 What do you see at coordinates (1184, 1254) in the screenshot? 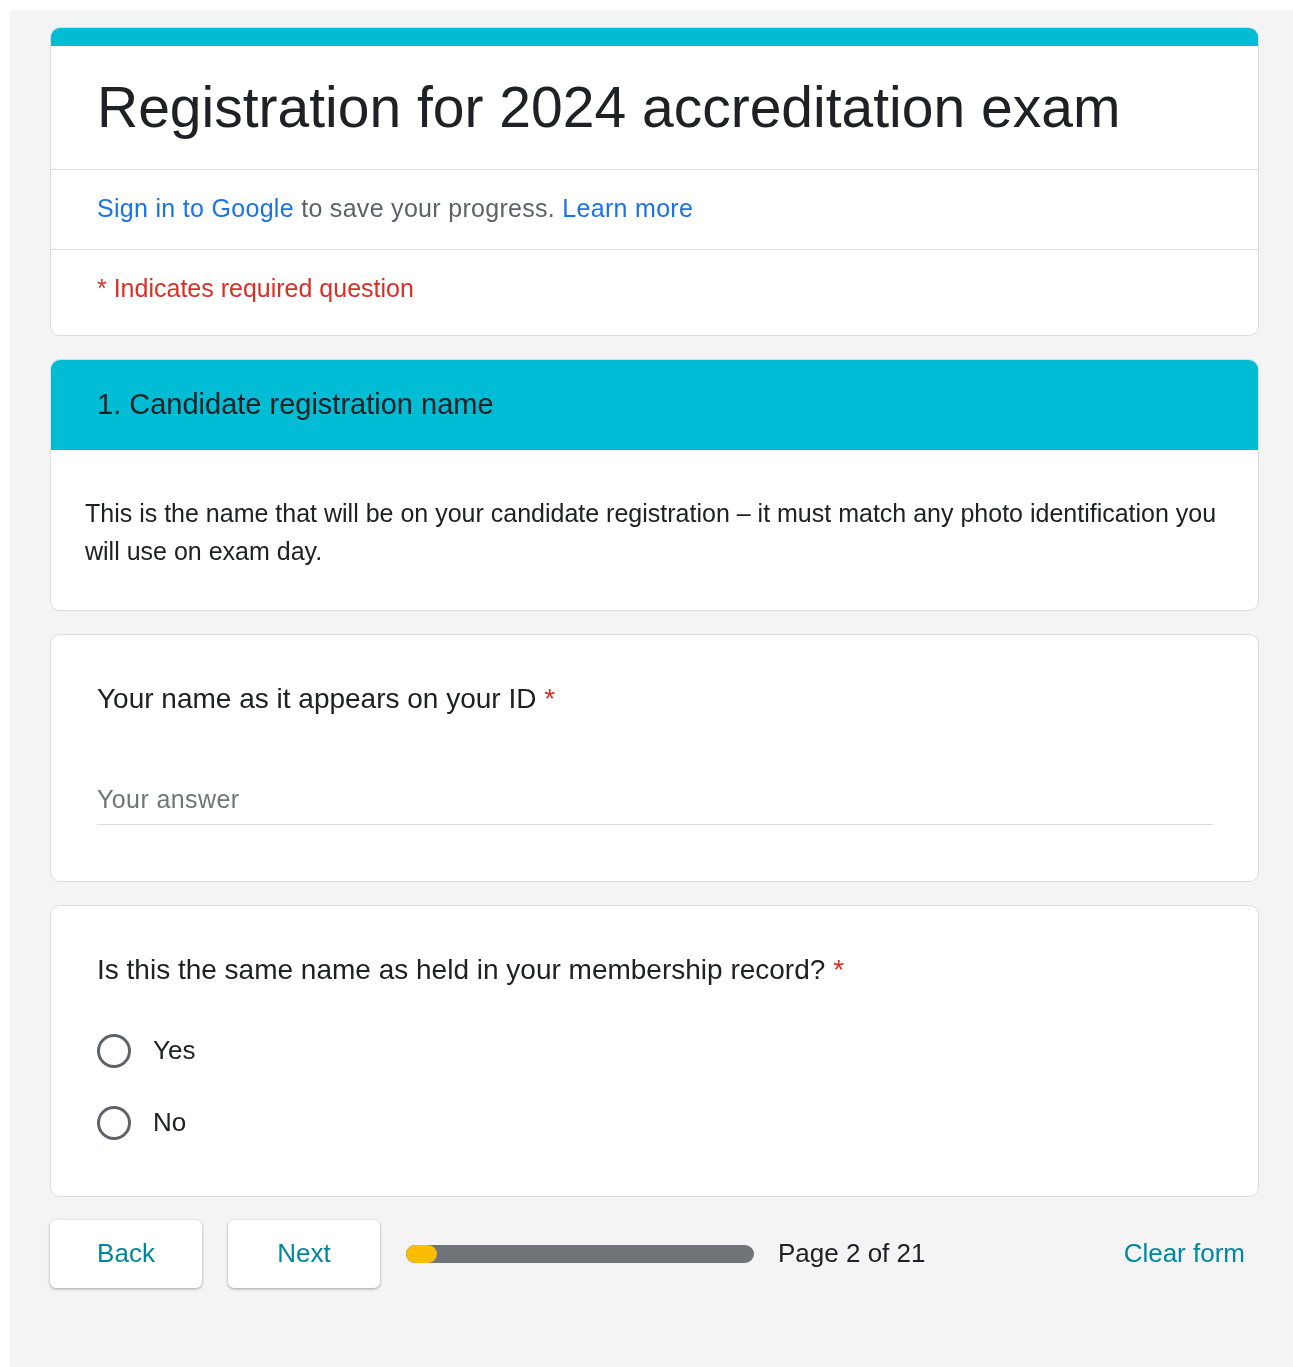
I see `clear-form-link: Clear form` at bounding box center [1184, 1254].